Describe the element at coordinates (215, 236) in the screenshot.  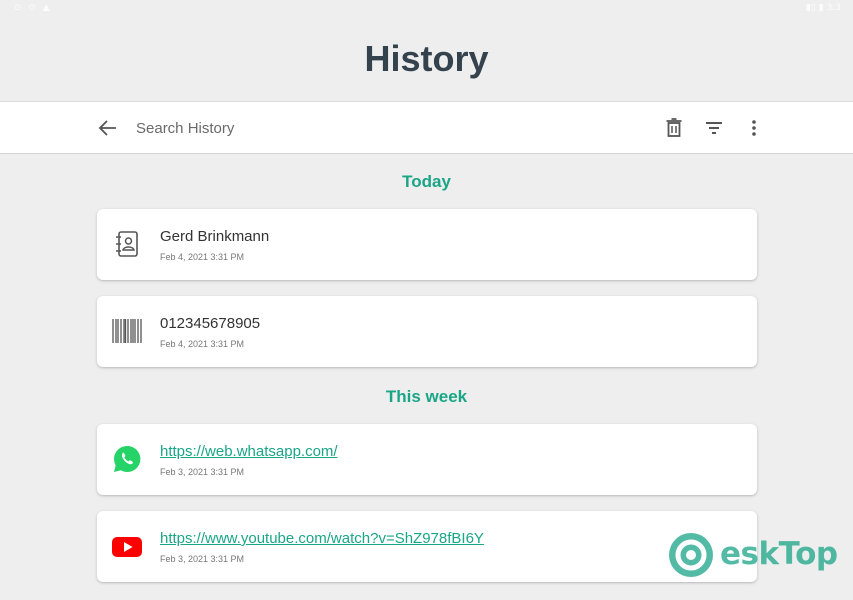
I see `item-title: Gerd Brinkmann` at that location.